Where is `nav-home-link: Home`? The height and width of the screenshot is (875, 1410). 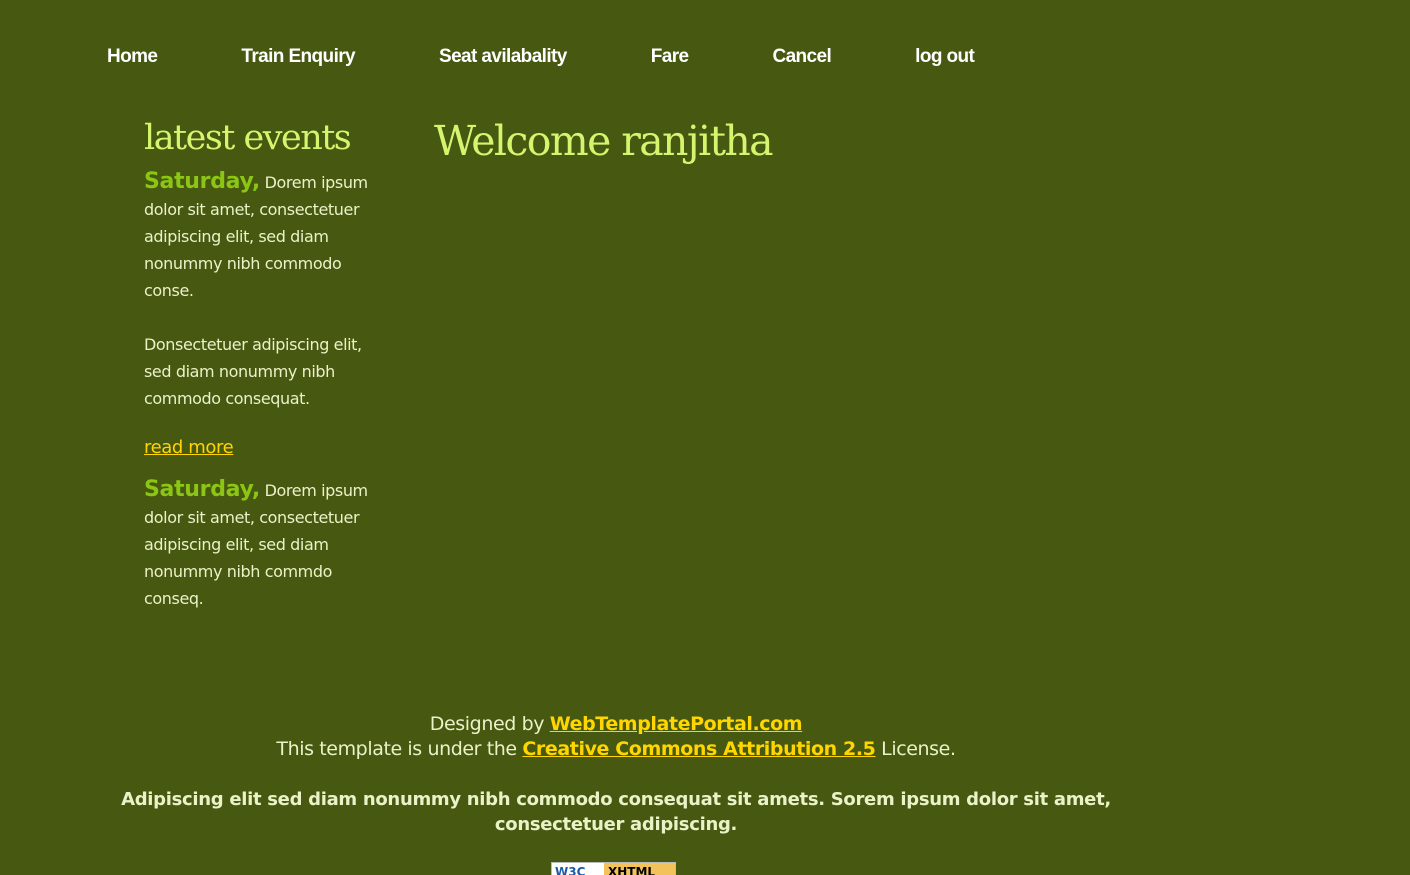 nav-home-link: Home is located at coordinates (132, 57).